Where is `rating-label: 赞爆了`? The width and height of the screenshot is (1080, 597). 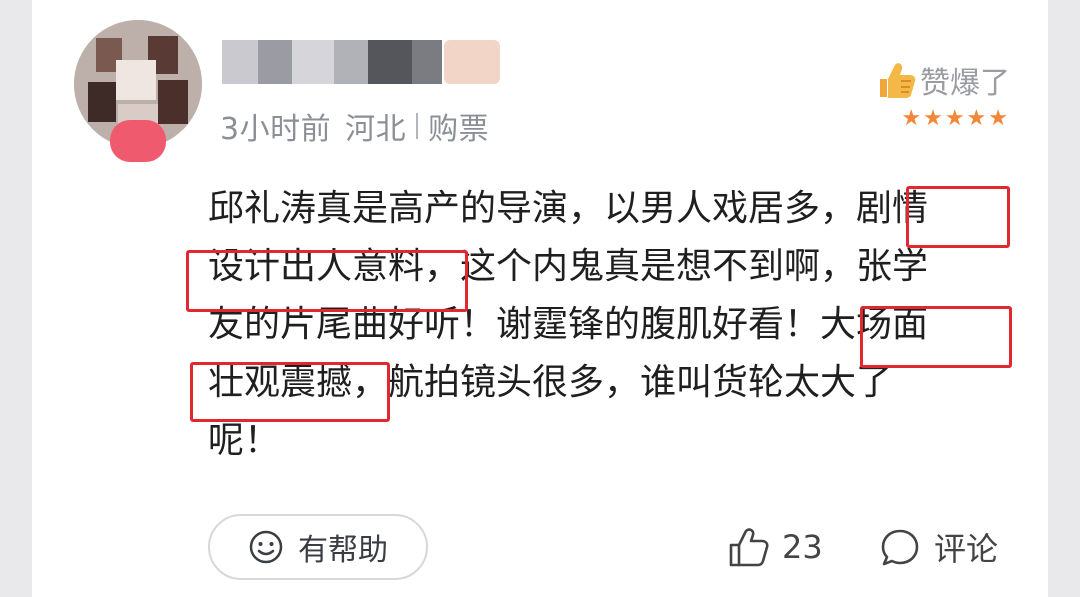
rating-label: 赞爆了 is located at coordinates (965, 83).